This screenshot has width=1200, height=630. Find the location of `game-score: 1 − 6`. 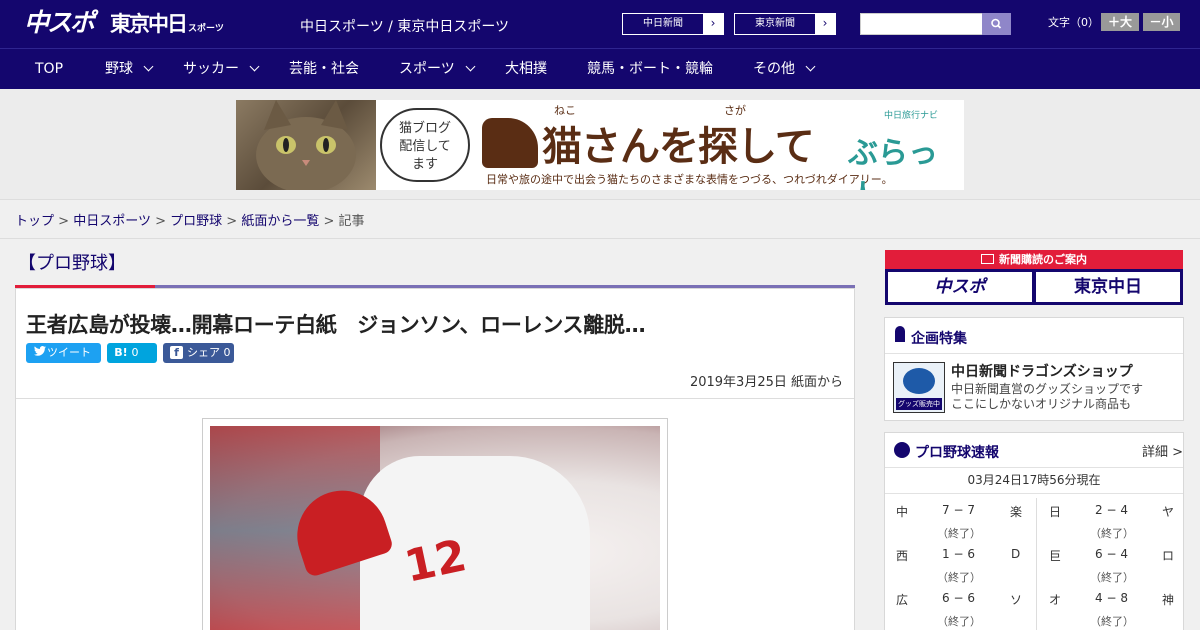

game-score: 1 − 6 is located at coordinates (958, 554).